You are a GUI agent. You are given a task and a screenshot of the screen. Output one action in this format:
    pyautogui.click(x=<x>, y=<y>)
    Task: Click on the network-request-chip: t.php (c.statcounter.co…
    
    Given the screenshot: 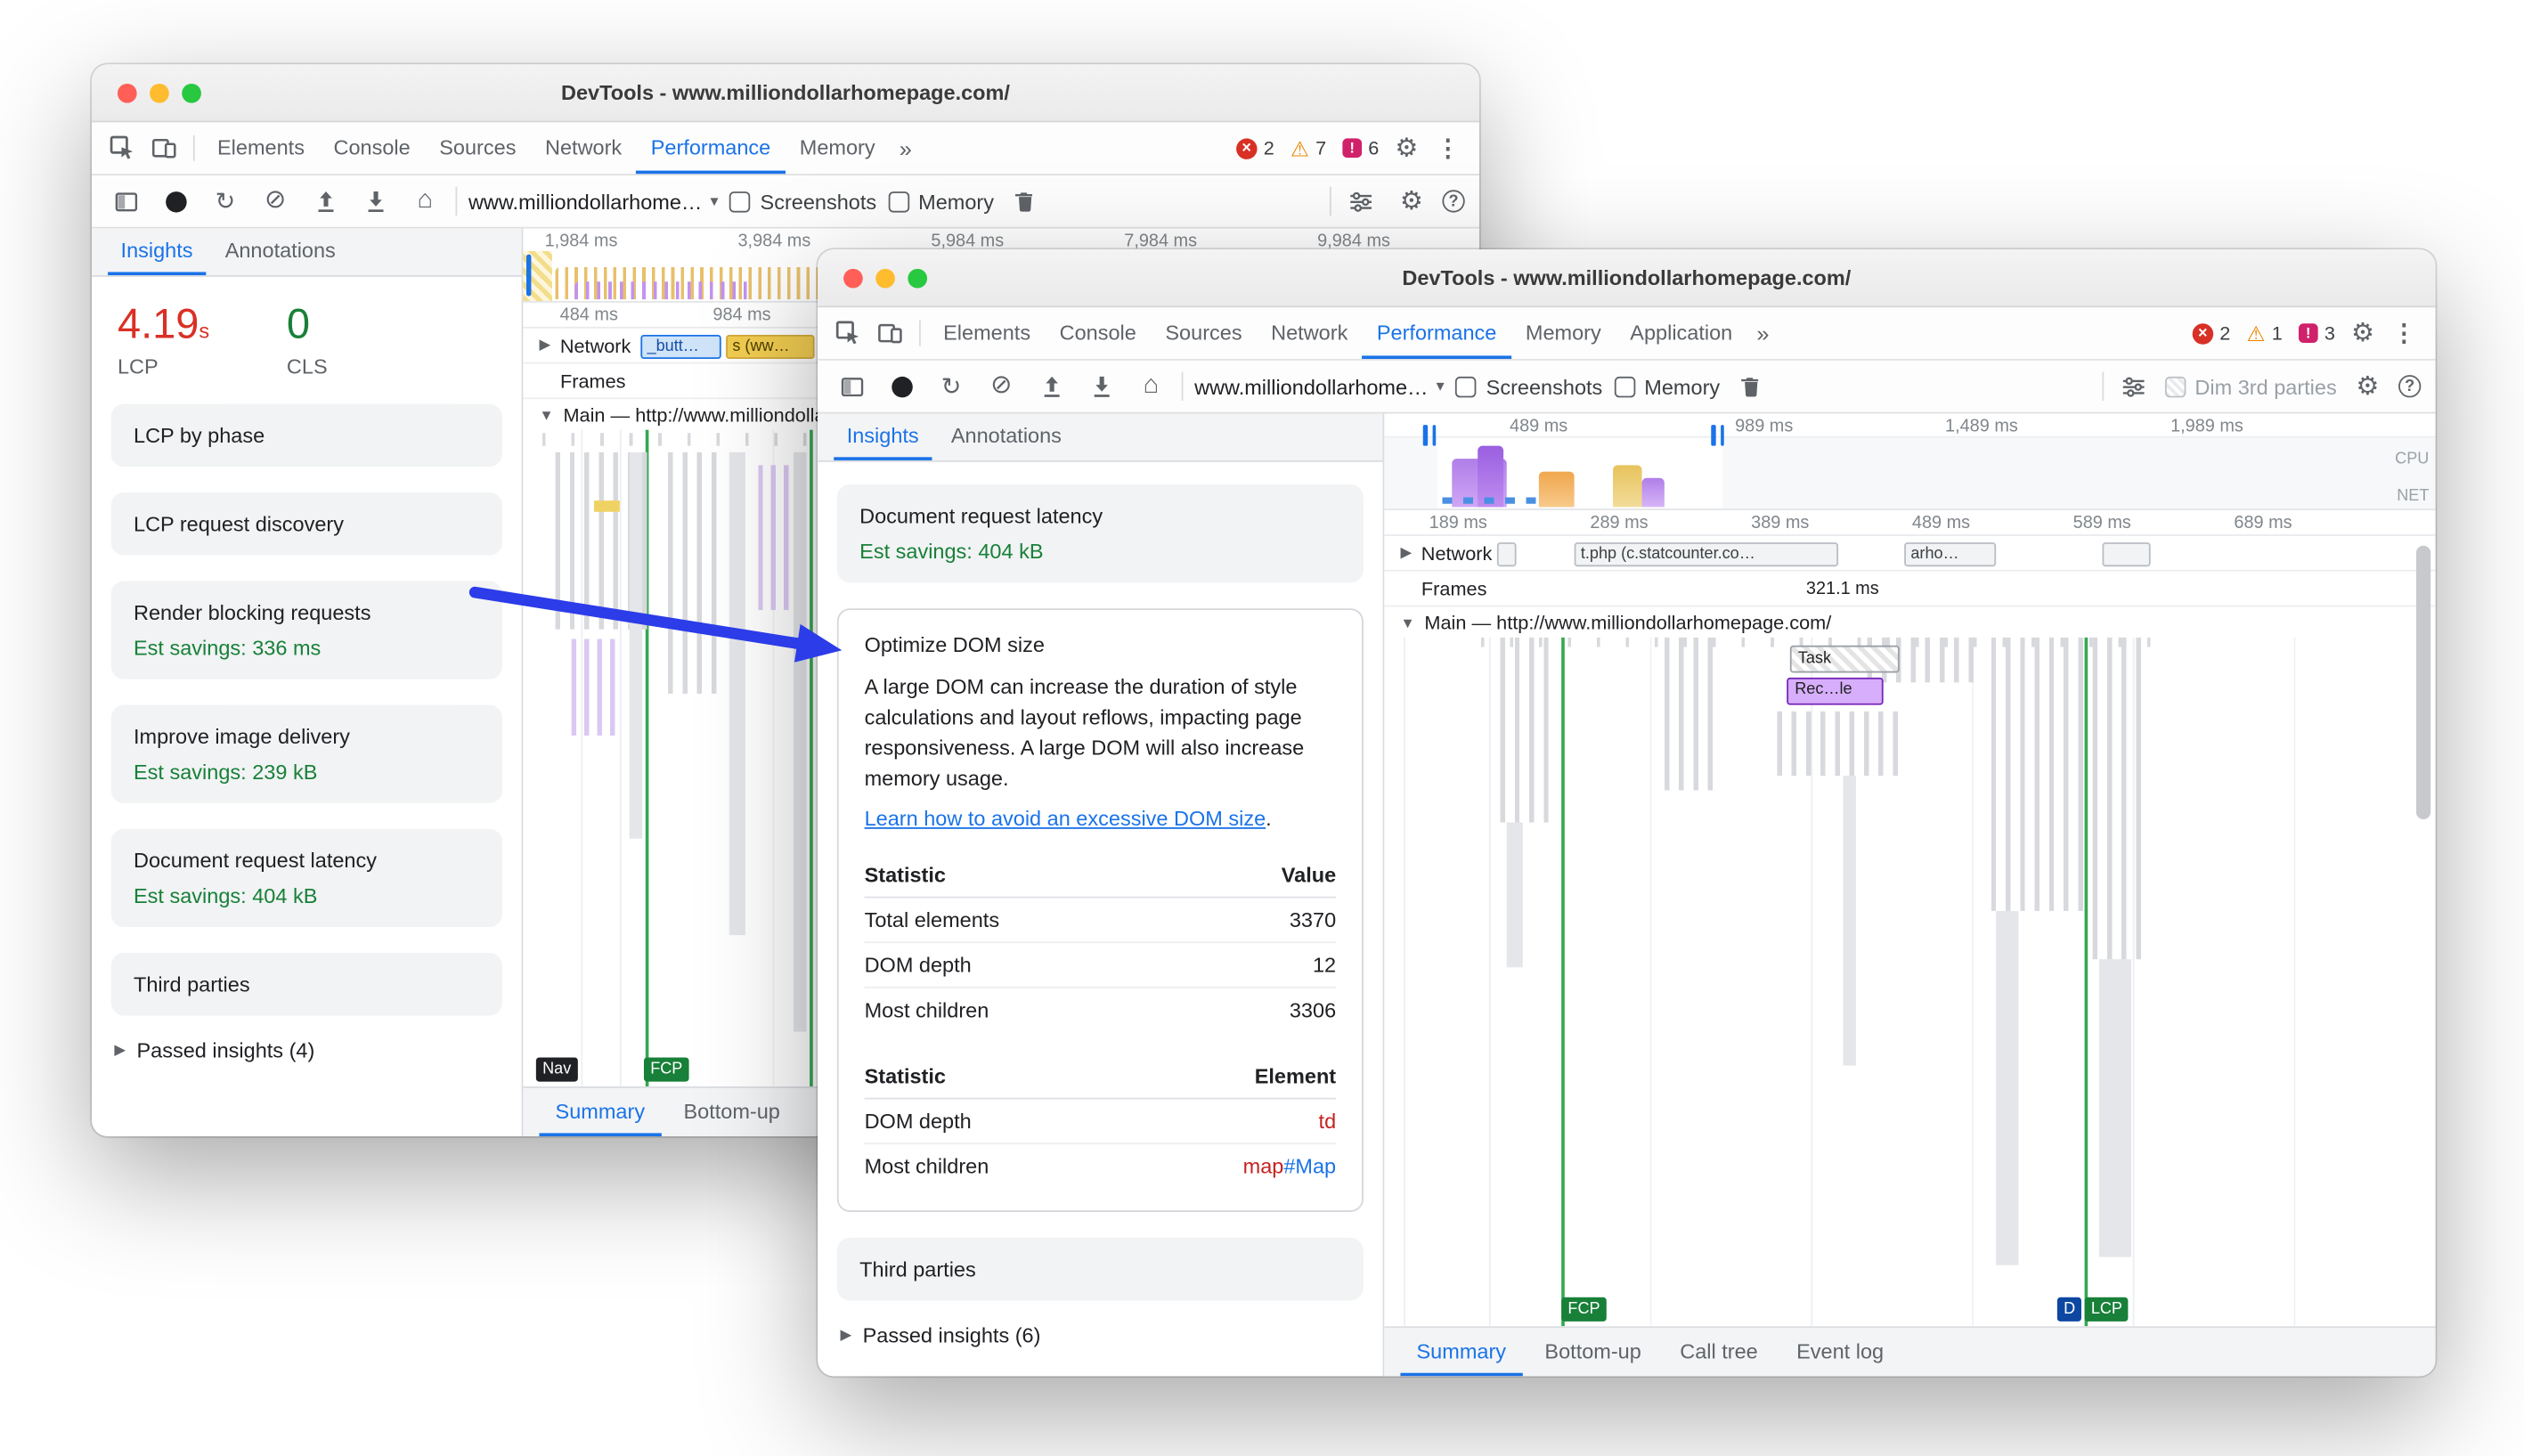 What is the action you would take?
    pyautogui.click(x=1707, y=554)
    